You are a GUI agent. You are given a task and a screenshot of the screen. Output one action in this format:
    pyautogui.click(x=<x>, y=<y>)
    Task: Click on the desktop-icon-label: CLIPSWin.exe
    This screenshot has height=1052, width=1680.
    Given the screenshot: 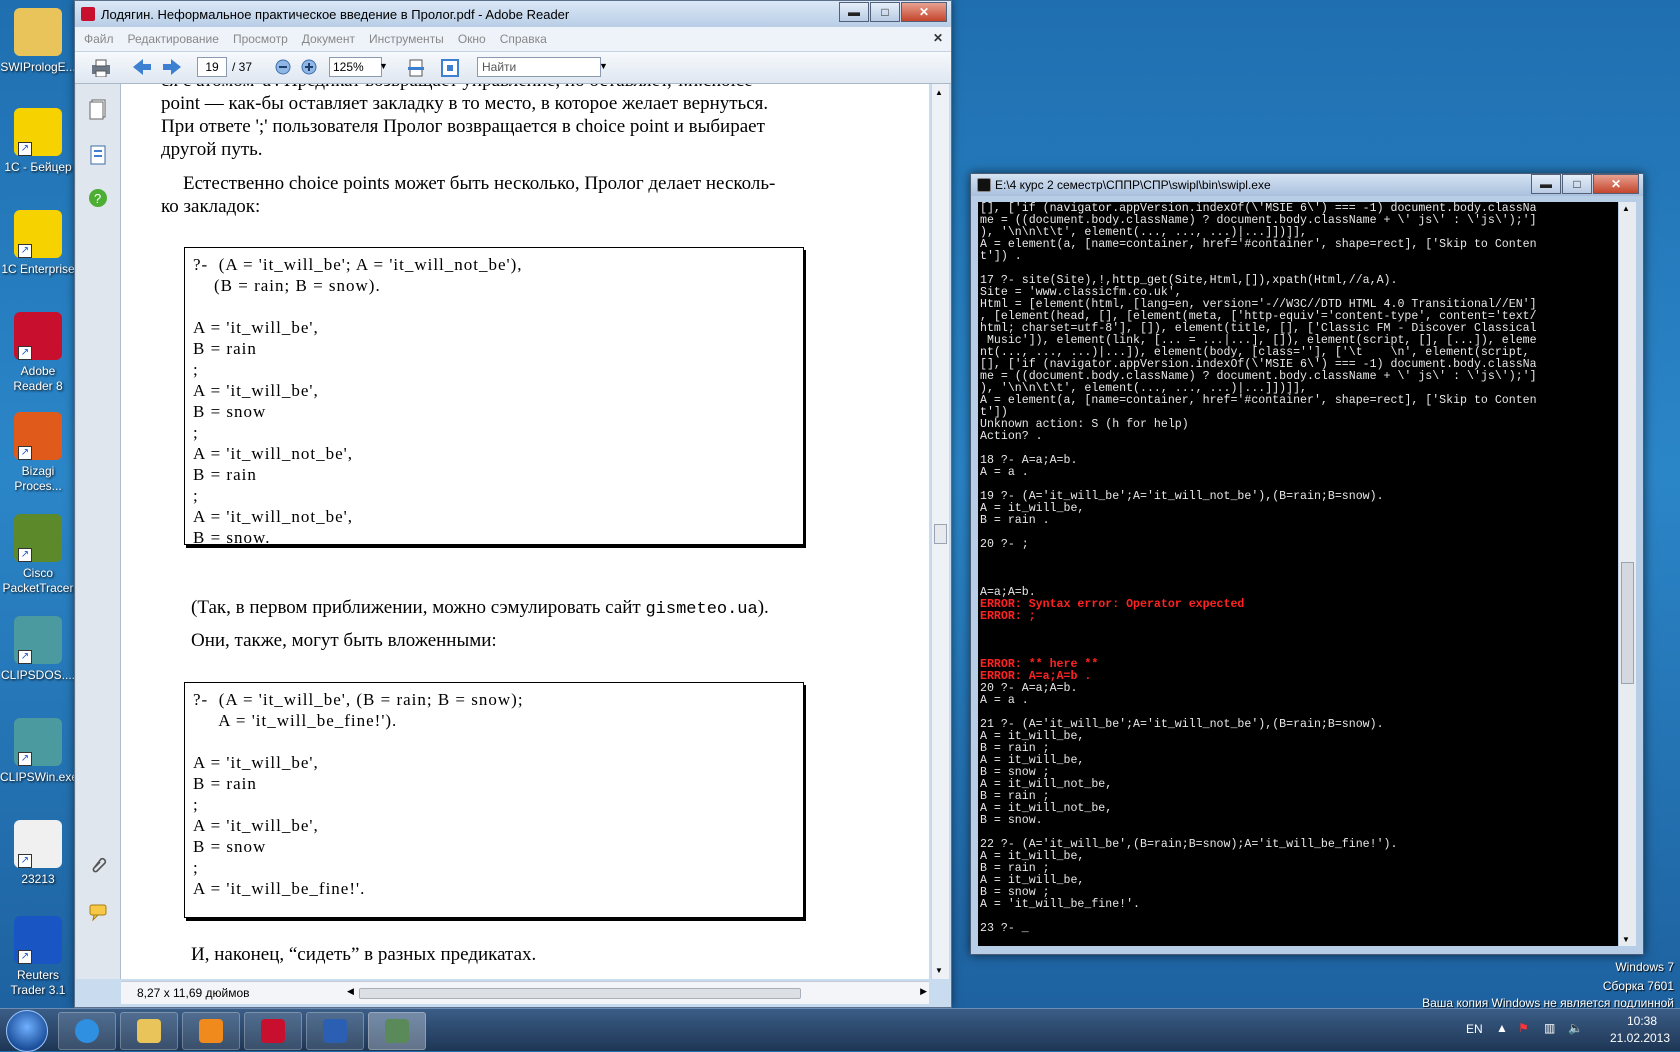 What is the action you would take?
    pyautogui.click(x=39, y=777)
    